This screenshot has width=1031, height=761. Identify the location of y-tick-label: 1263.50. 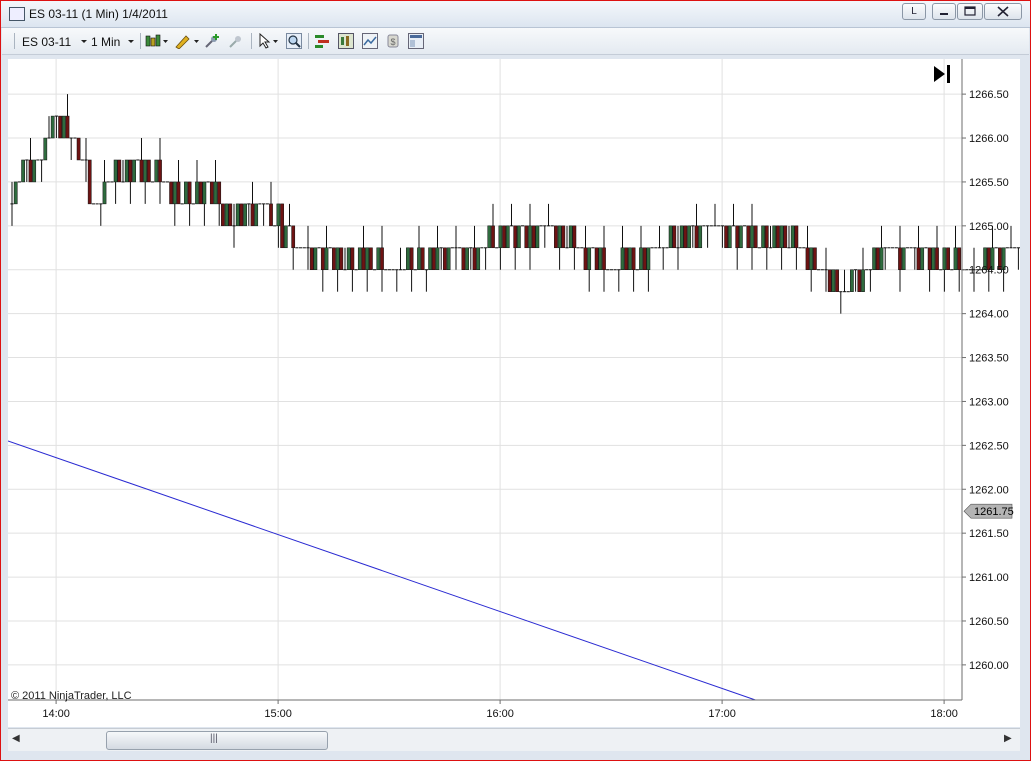
(989, 359).